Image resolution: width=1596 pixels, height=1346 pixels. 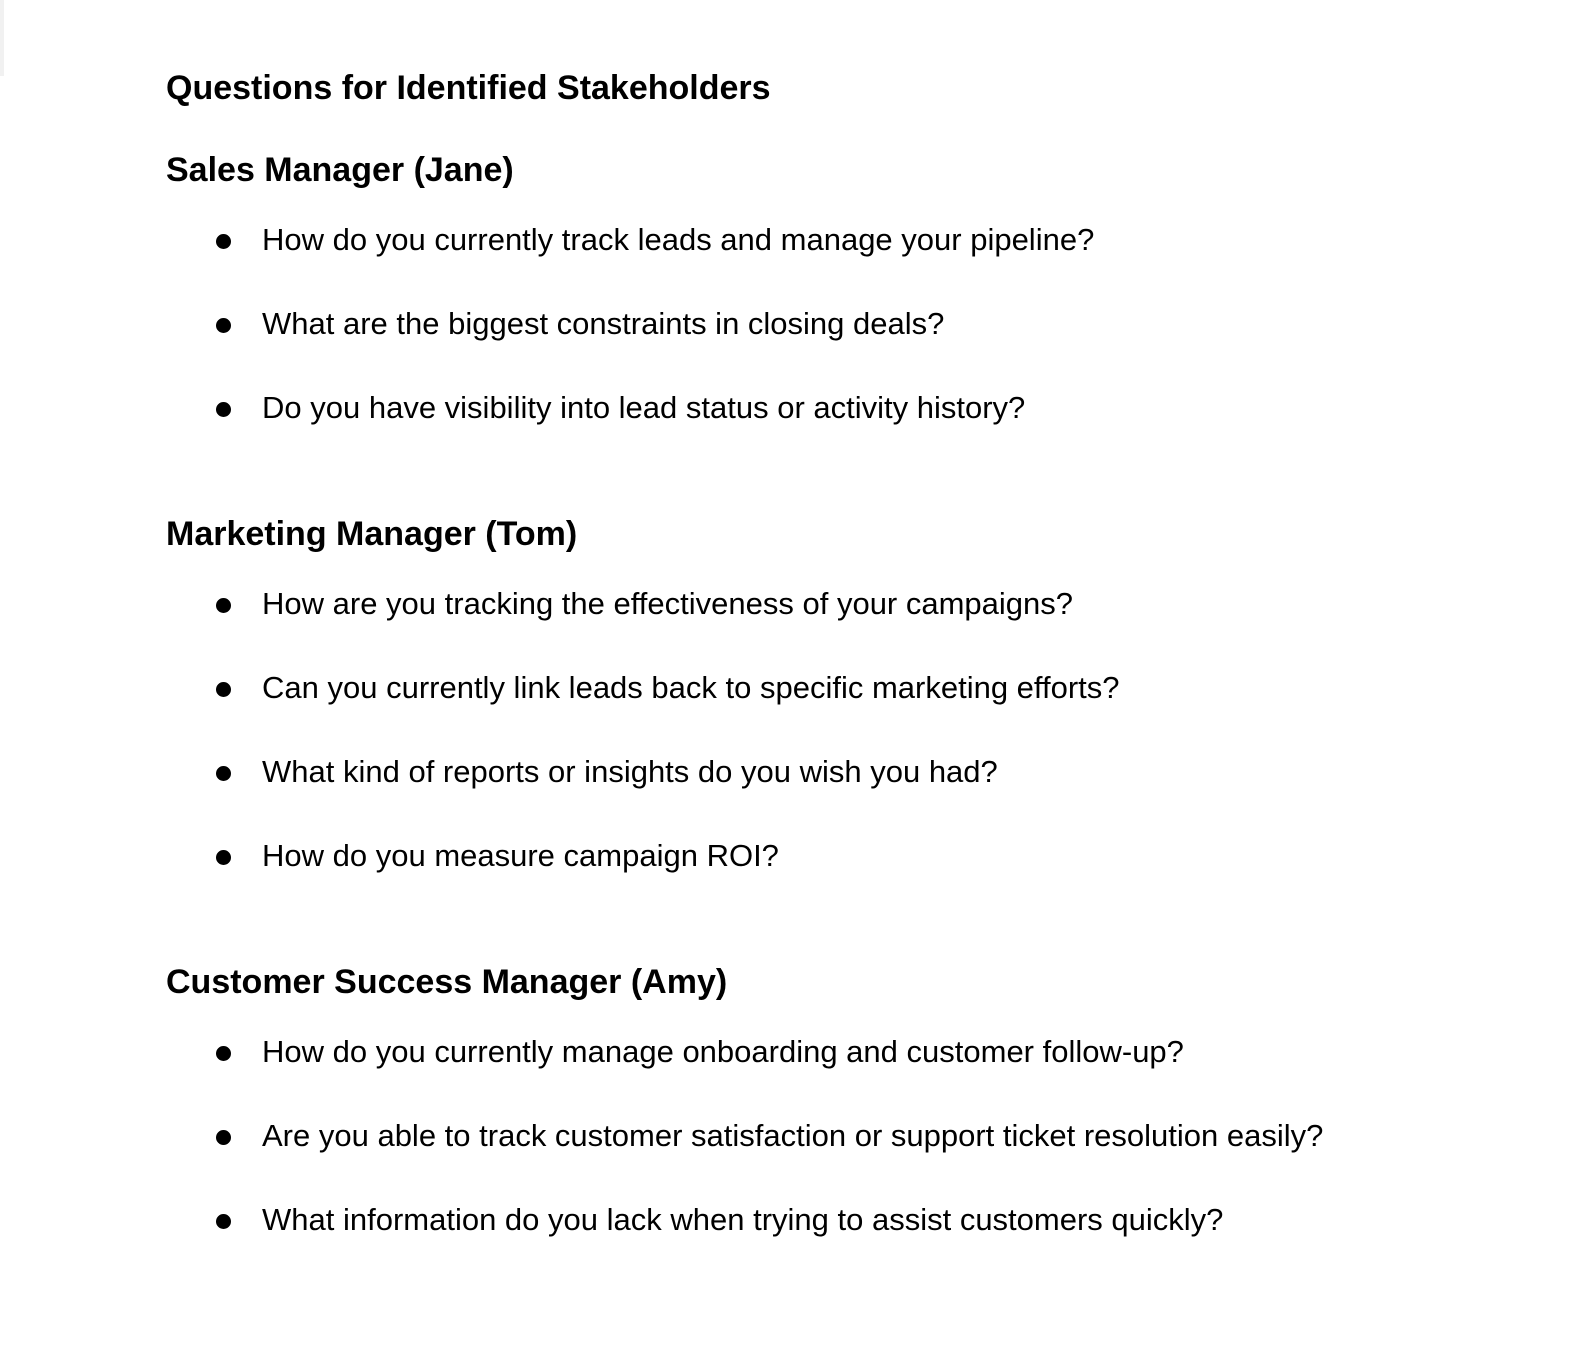 I want to click on section-heading-sales-manager: Sales Manager (Jane), so click(x=340, y=170).